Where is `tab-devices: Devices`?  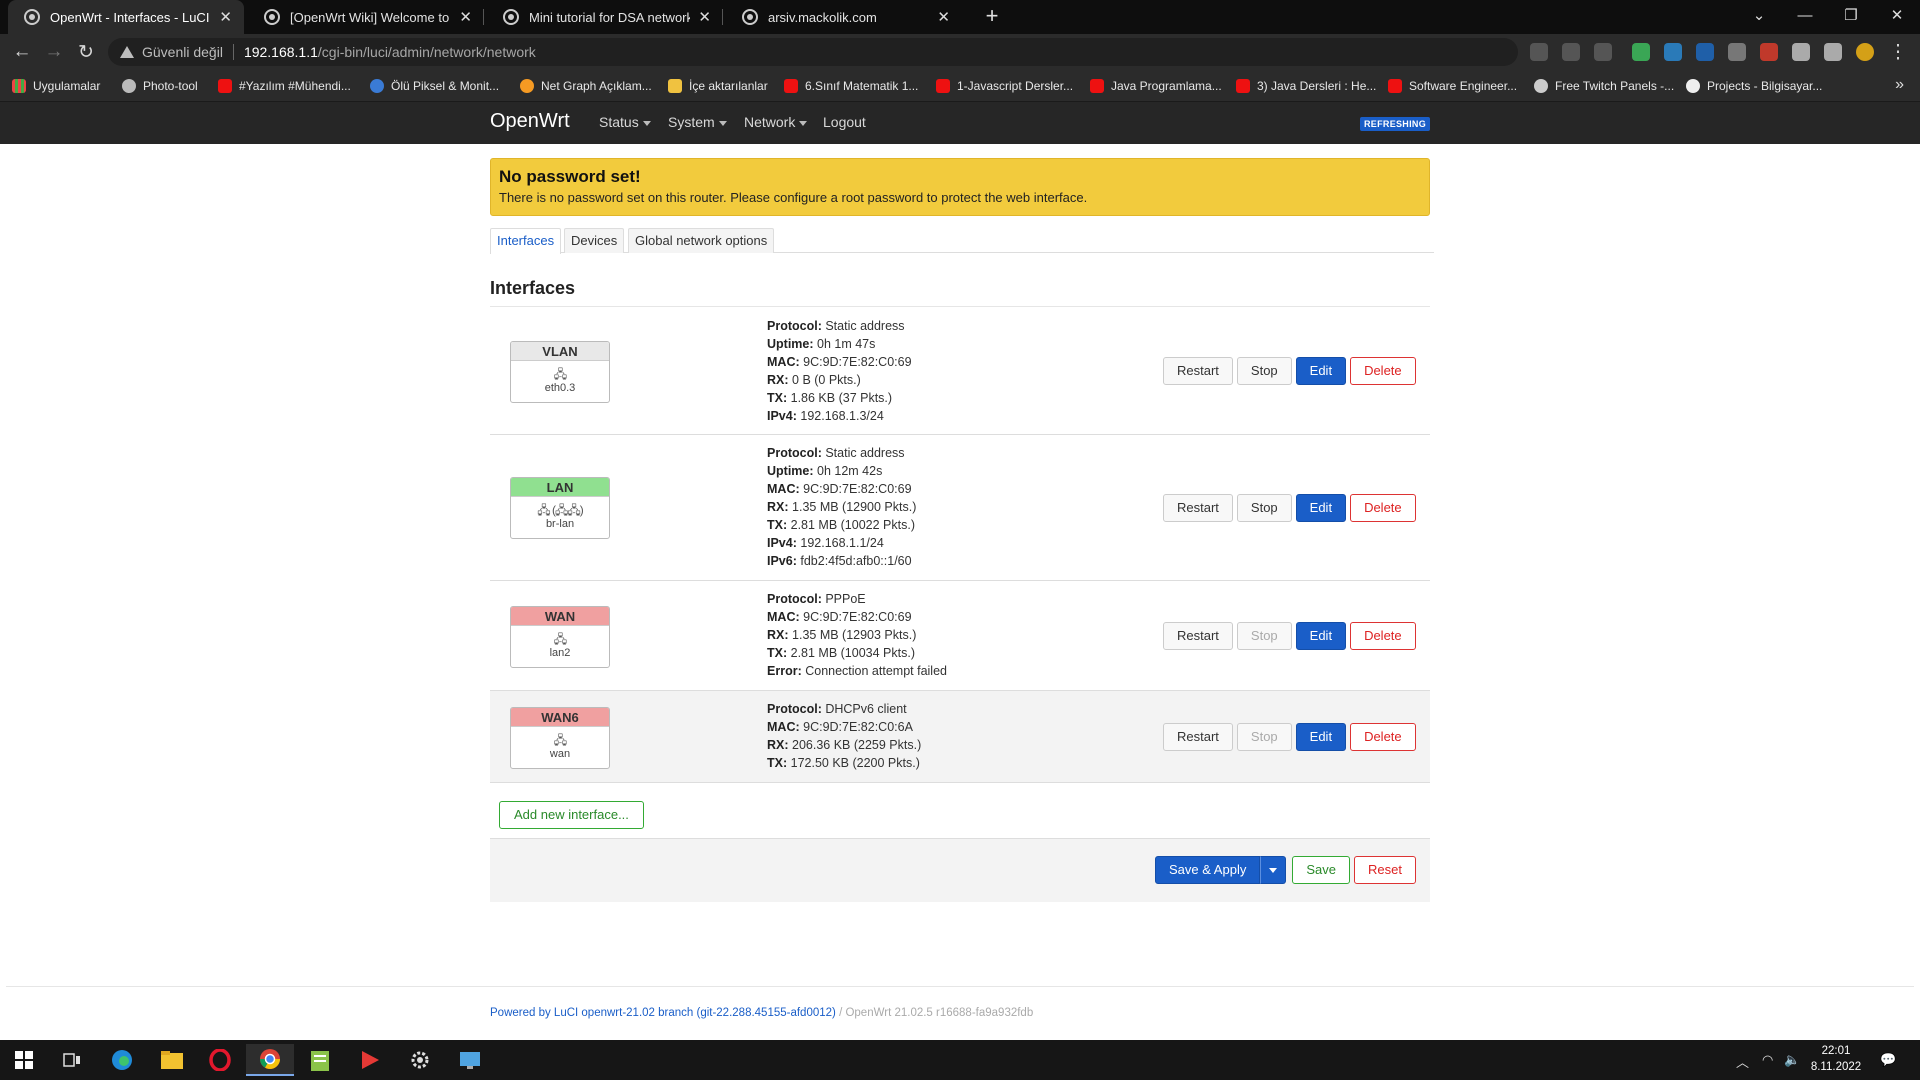 tab-devices: Devices is located at coordinates (594, 240).